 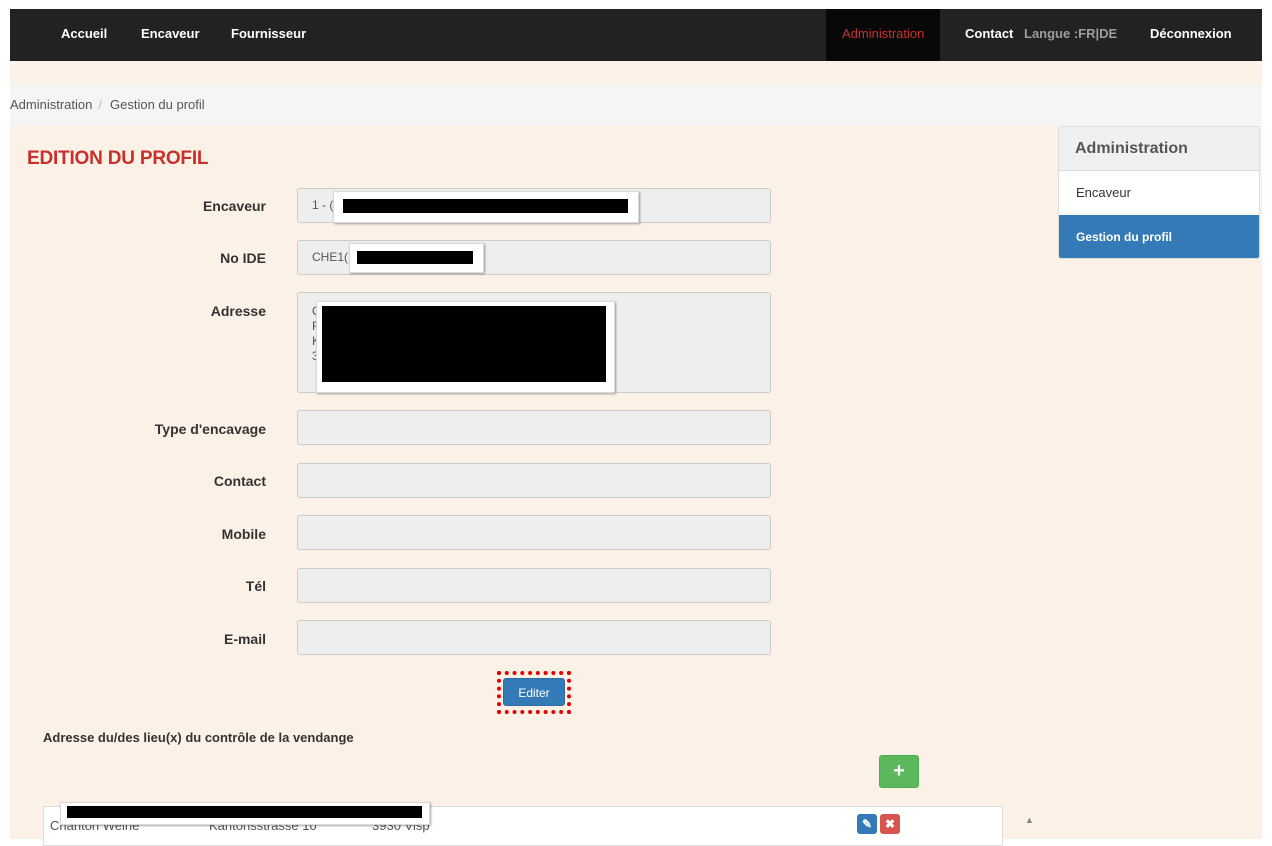 I want to click on nav-fournisseur: Fournisseur, so click(x=268, y=35).